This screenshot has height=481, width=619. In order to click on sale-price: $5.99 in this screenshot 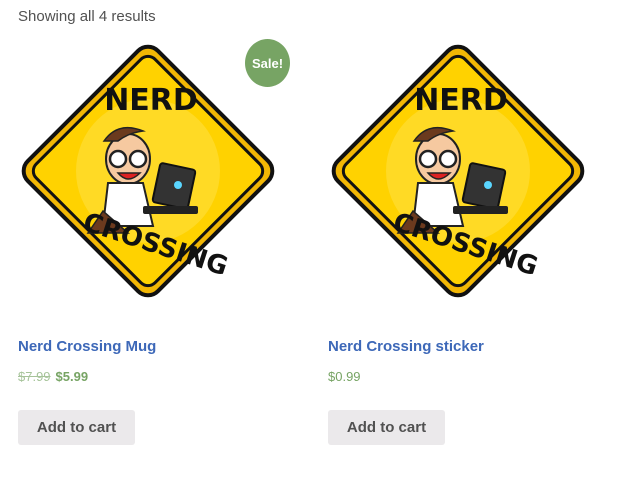, I will do `click(72, 376)`.